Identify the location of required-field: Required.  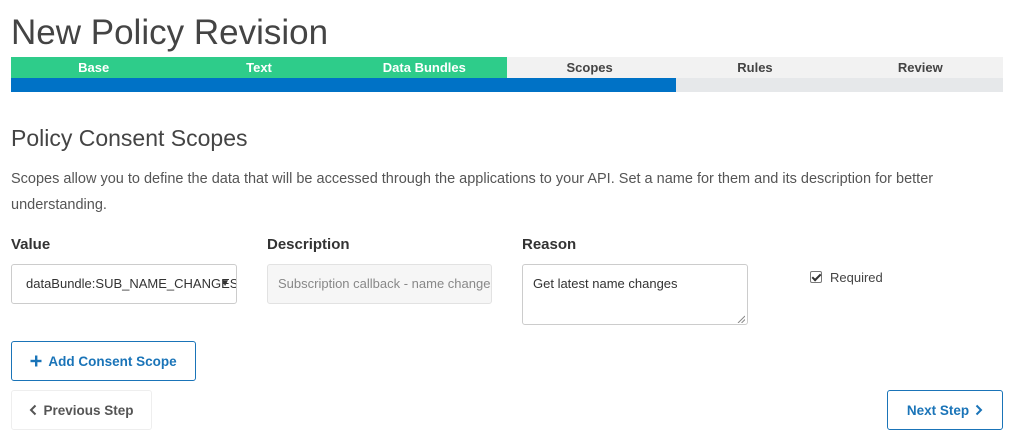
(846, 277).